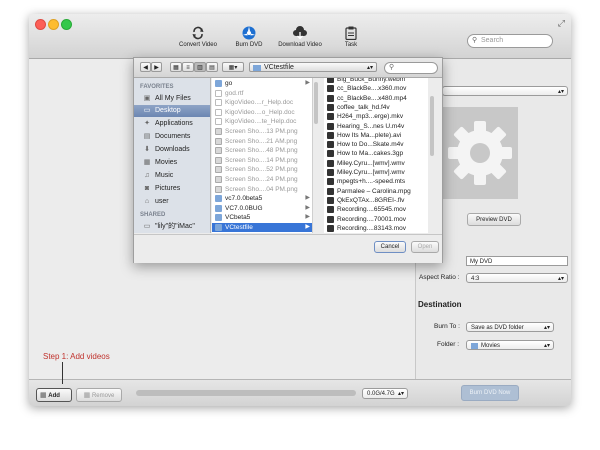 Image resolution: width=600 pixels, height=450 pixels. Describe the element at coordinates (188, 67) in the screenshot. I see `list-view-button: ≡` at that location.